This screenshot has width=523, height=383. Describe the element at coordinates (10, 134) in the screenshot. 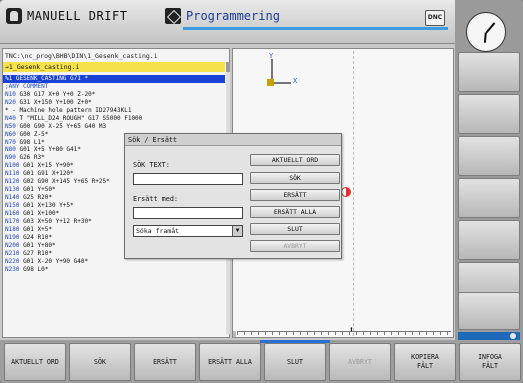

I see `line-number: N60` at that location.